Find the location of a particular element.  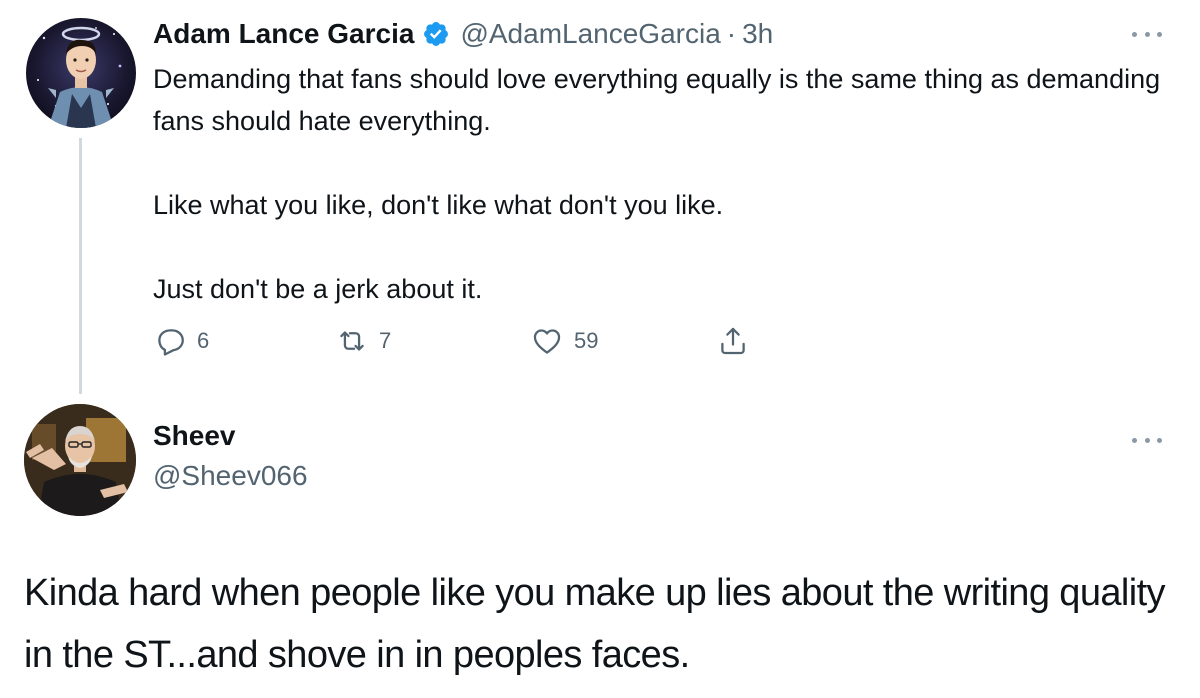

verified-badge-icon is located at coordinates (436, 34).